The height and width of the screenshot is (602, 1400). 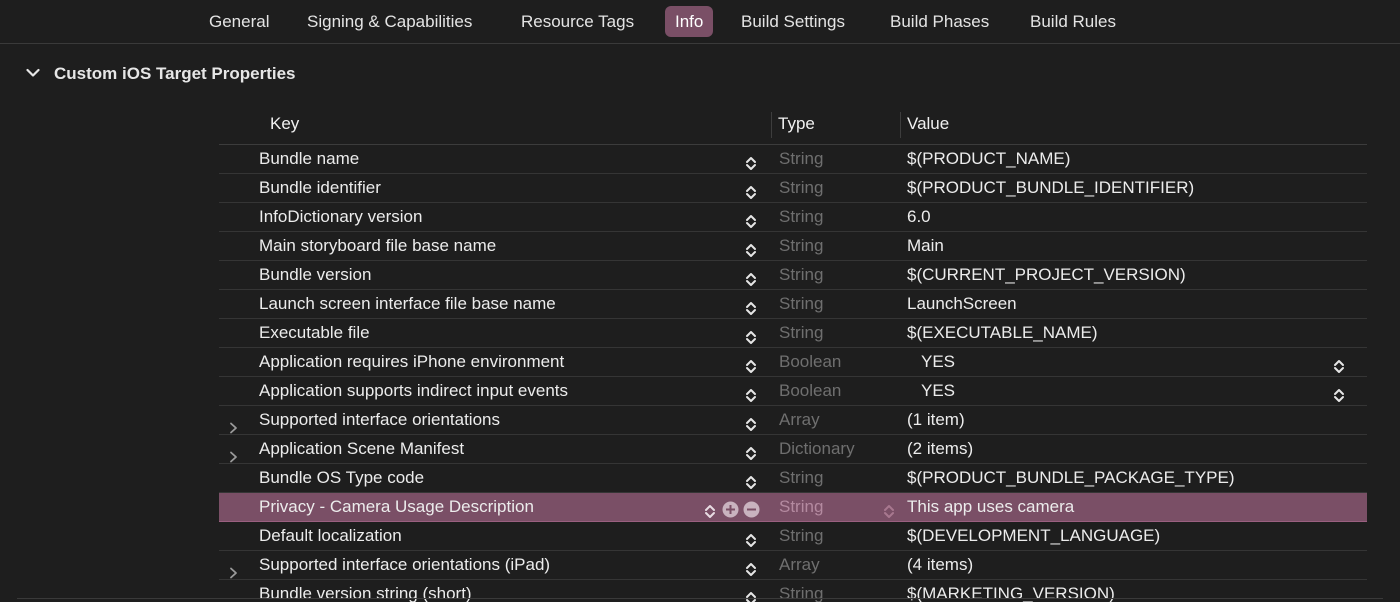 I want to click on row-key: Bundle name, so click(x=309, y=159).